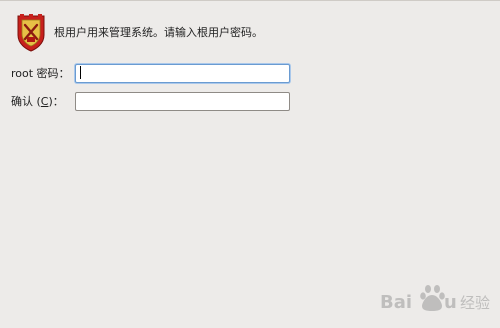  I want to click on confirm-password-input, so click(182, 101).